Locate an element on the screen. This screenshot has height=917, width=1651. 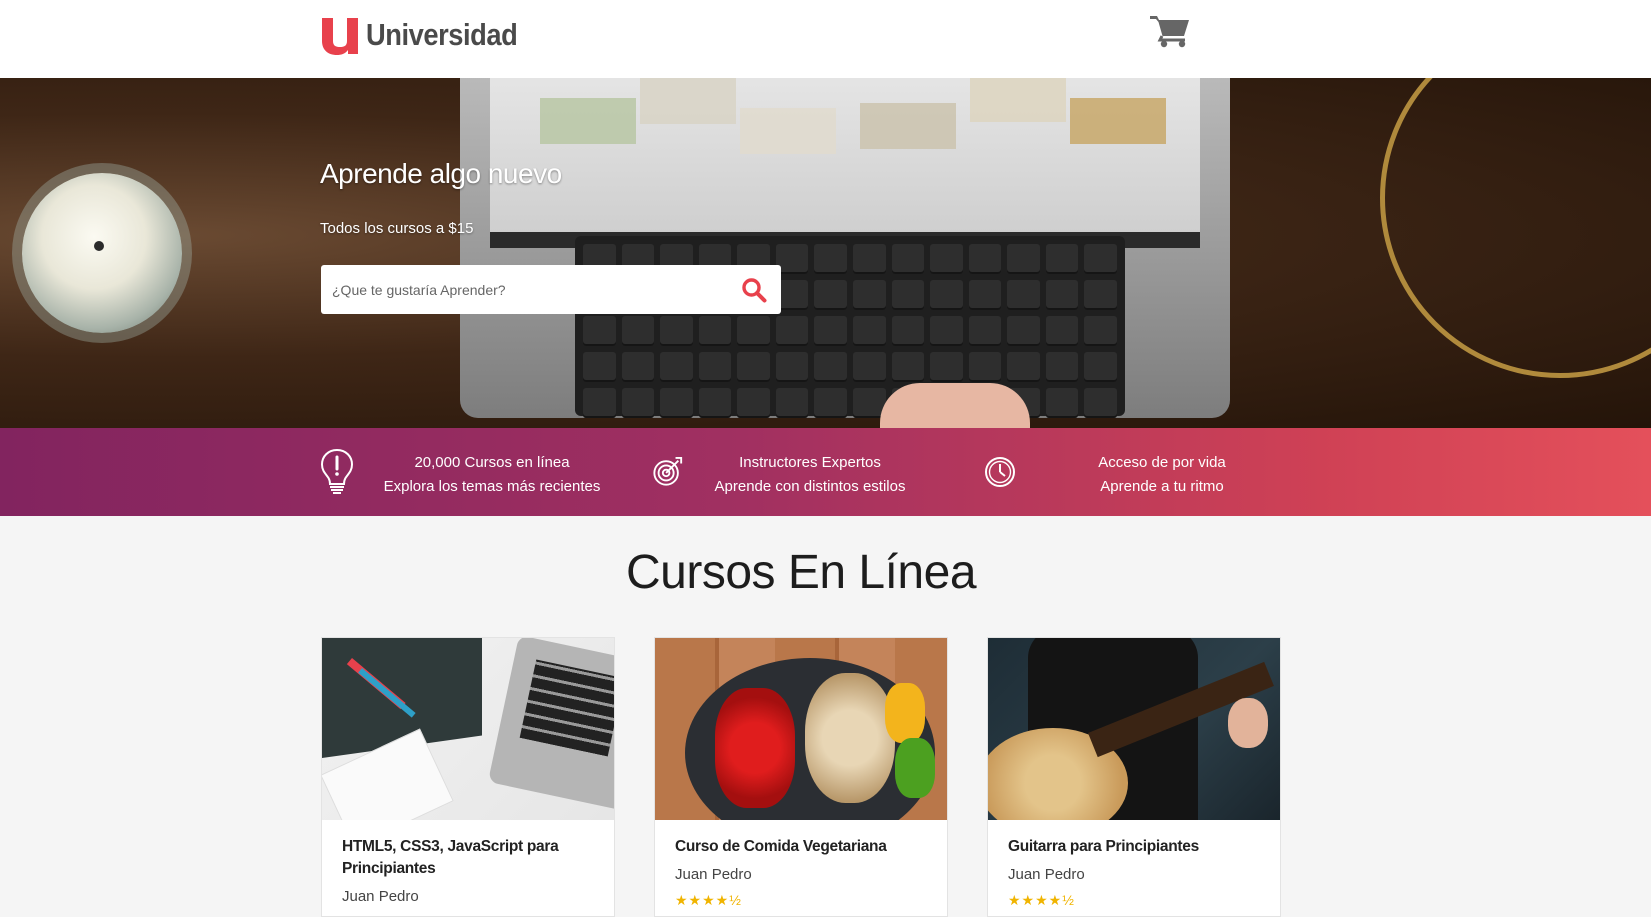
shopping-cart-icon is located at coordinates (1170, 31).